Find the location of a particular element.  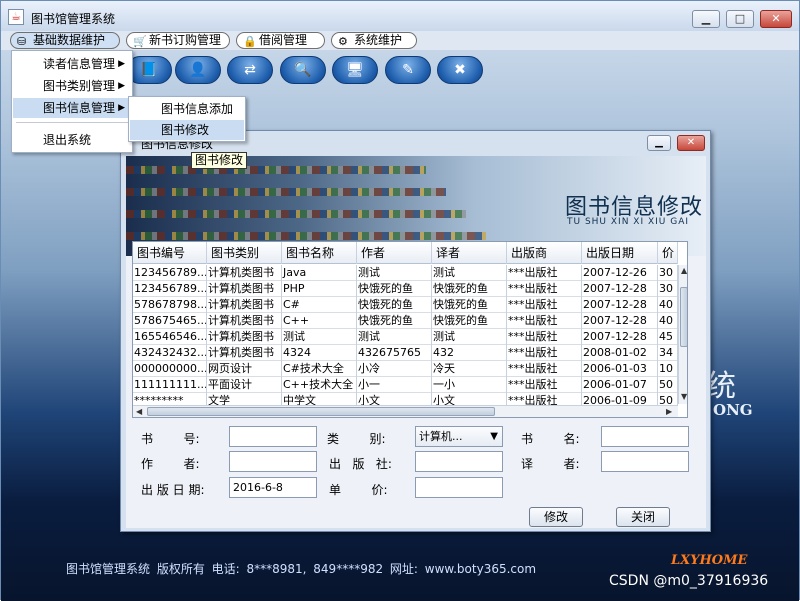

column-header: 出版日期 is located at coordinates (620, 253).